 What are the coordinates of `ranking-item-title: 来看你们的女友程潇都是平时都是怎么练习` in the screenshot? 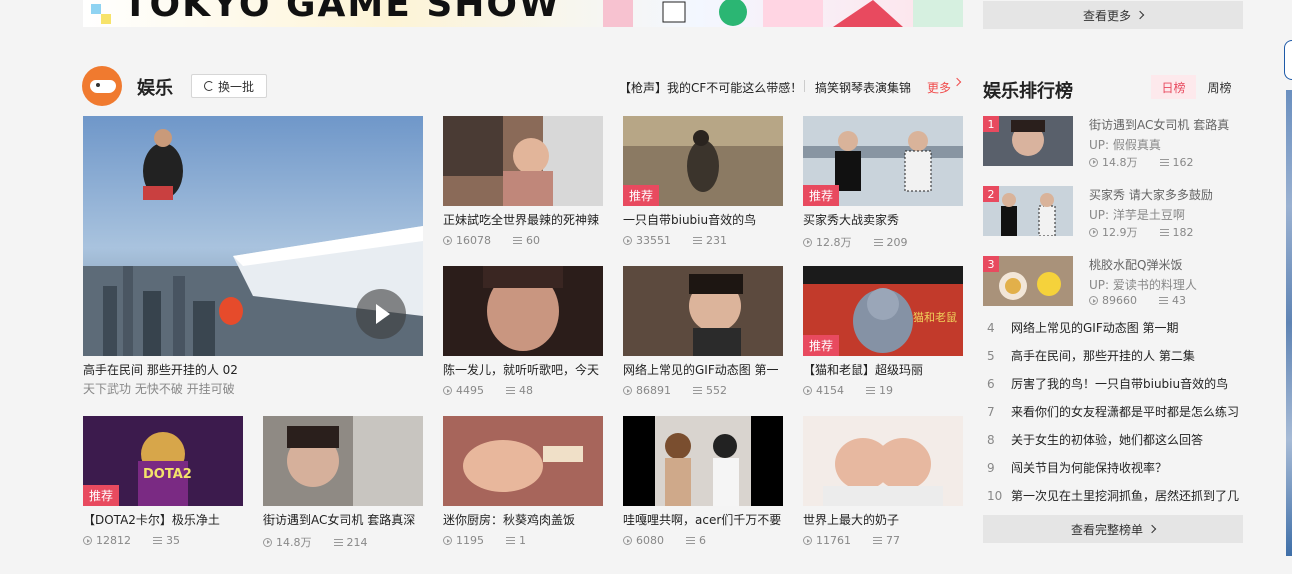 It's located at (1125, 412).